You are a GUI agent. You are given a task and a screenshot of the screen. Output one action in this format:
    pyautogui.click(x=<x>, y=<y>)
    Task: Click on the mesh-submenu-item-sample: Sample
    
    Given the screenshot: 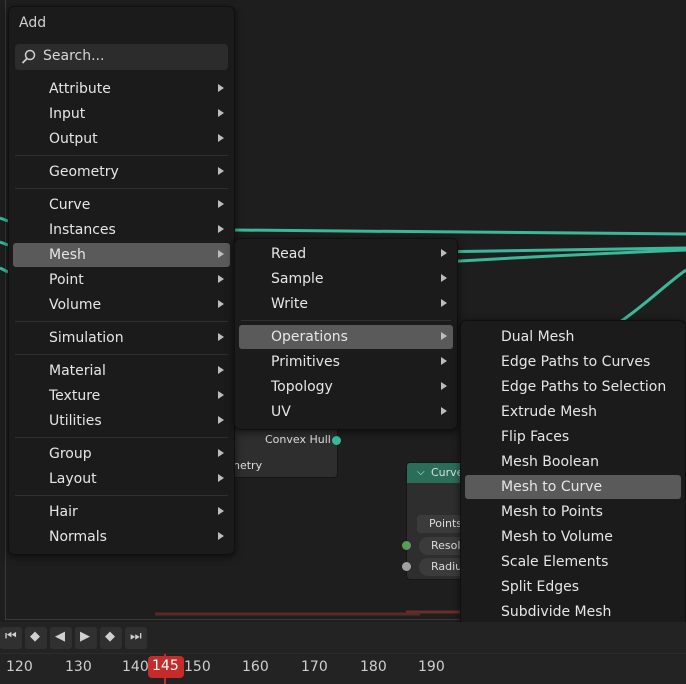 What is the action you would take?
    pyautogui.click(x=346, y=279)
    